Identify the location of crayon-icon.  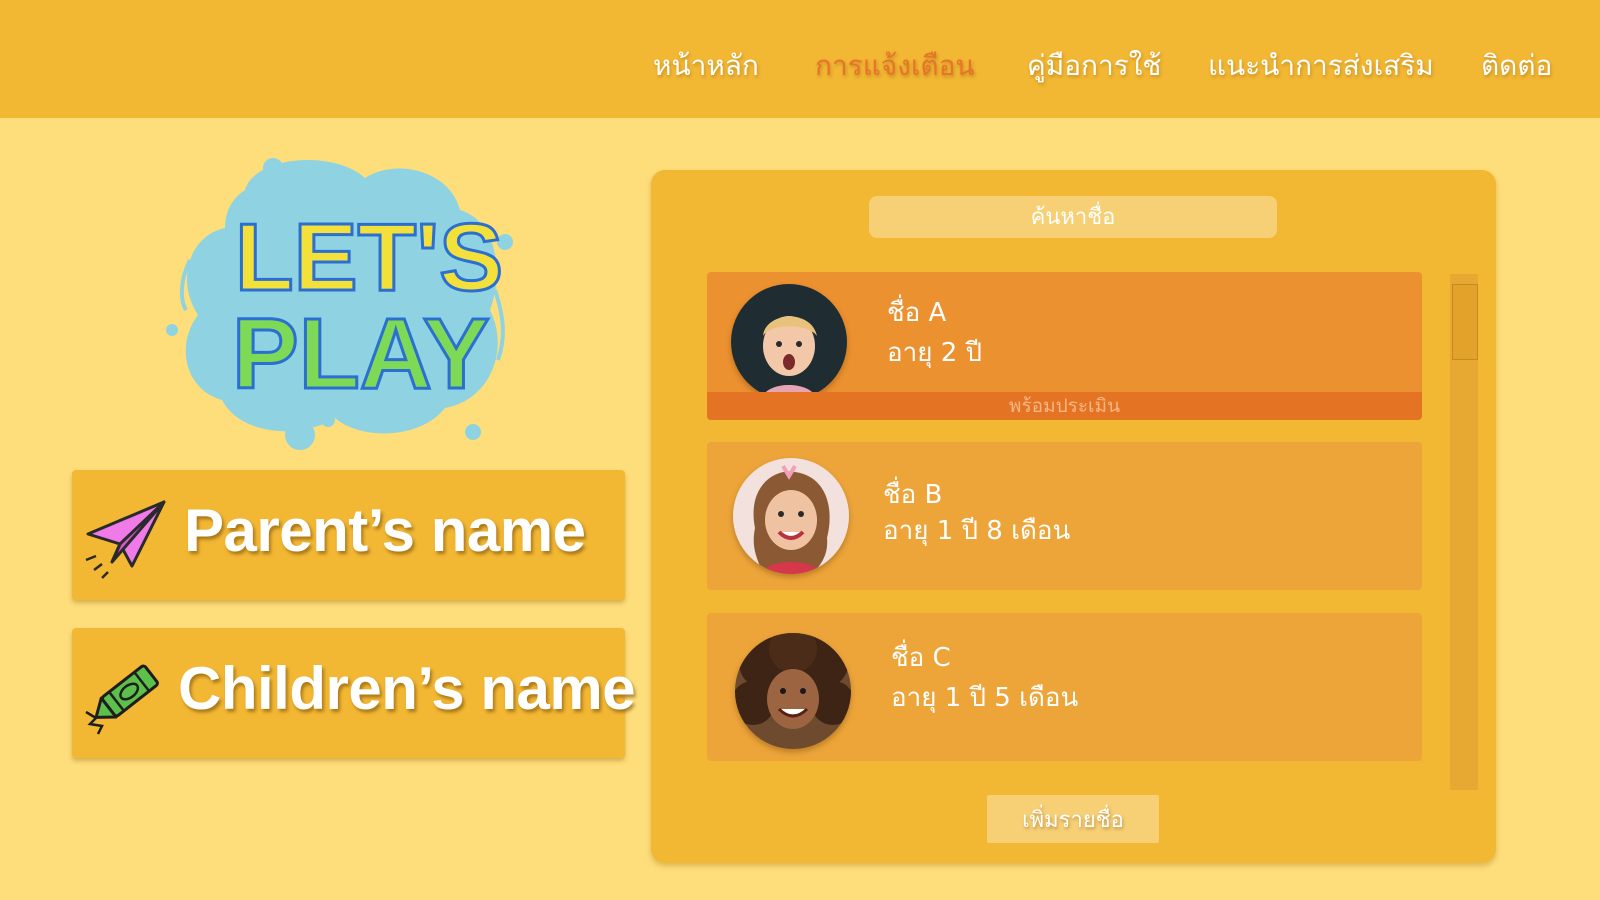
(126, 694).